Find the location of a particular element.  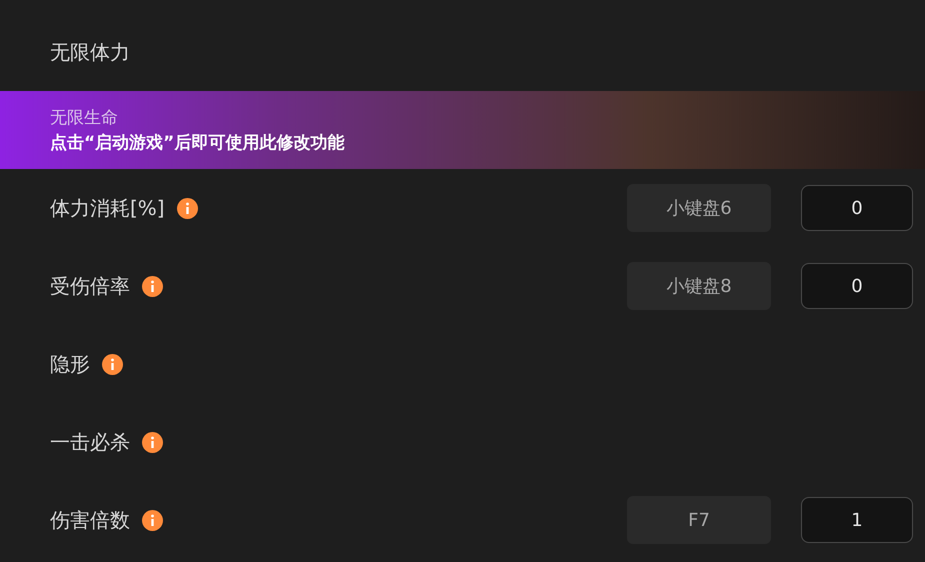

highlighted-row: 无限生命 点击“启动游戏”后即可使用此修改功能 is located at coordinates (462, 130).